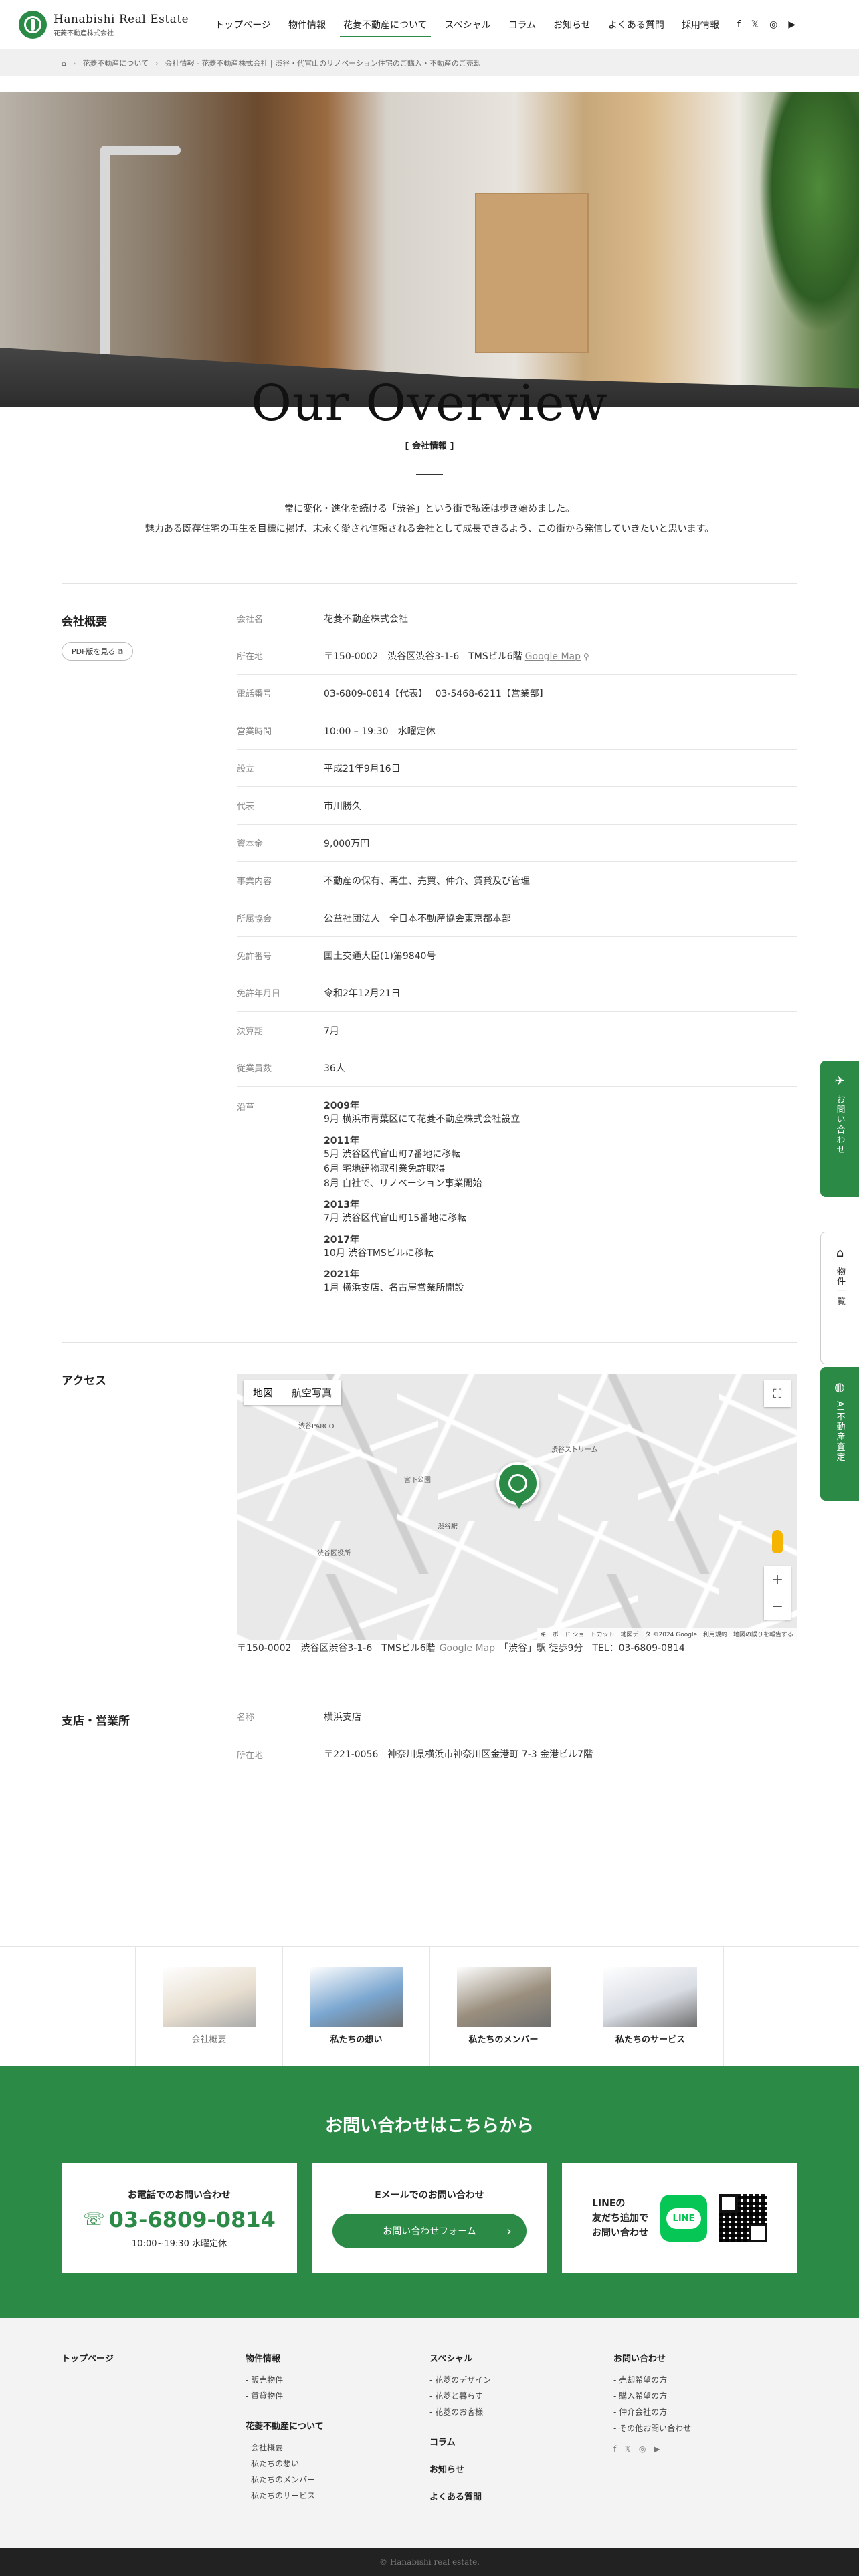  I want to click on phone-icon: ☏, so click(94, 2220).